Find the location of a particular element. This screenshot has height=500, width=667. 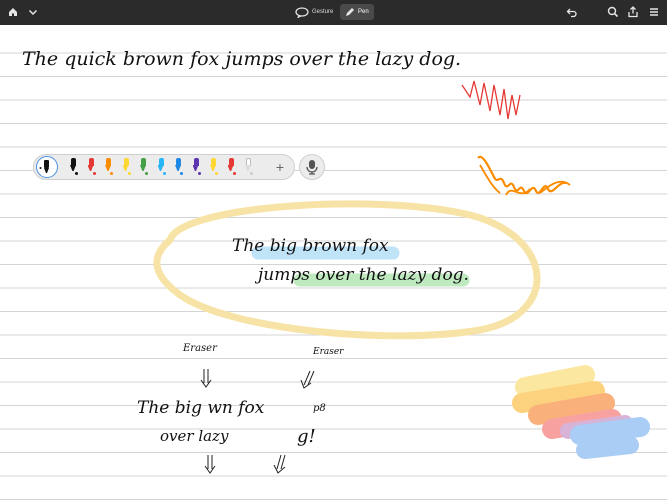

menu-icon is located at coordinates (654, 12).